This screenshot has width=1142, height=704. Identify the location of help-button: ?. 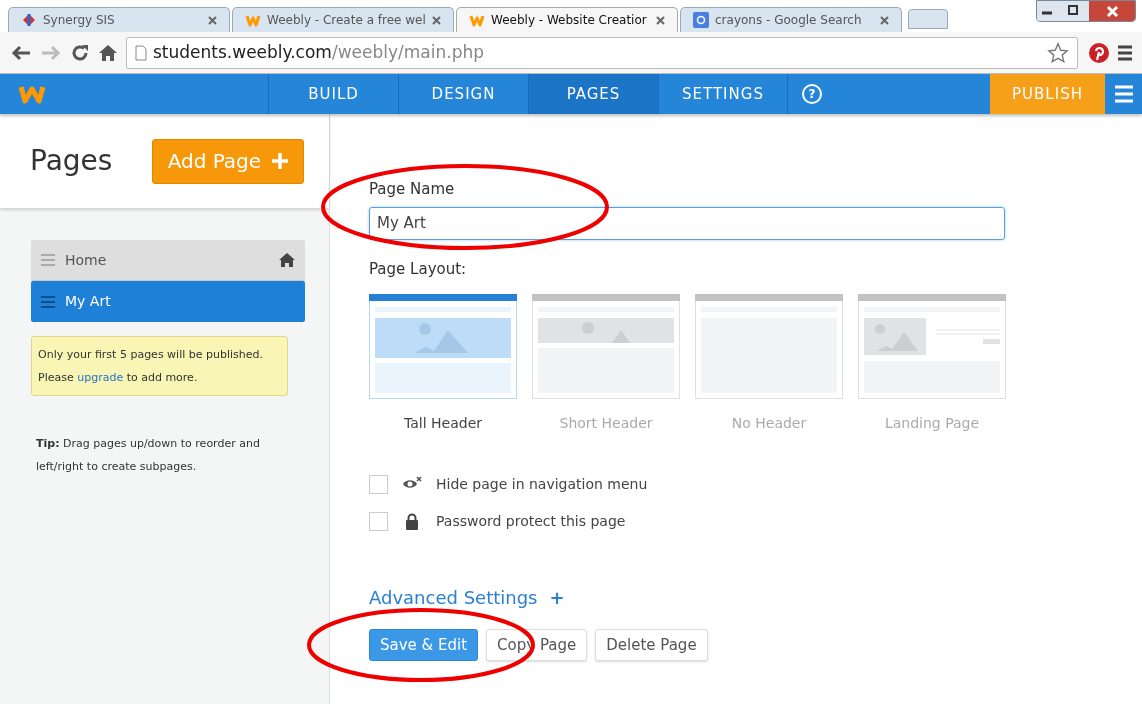
(812, 94).